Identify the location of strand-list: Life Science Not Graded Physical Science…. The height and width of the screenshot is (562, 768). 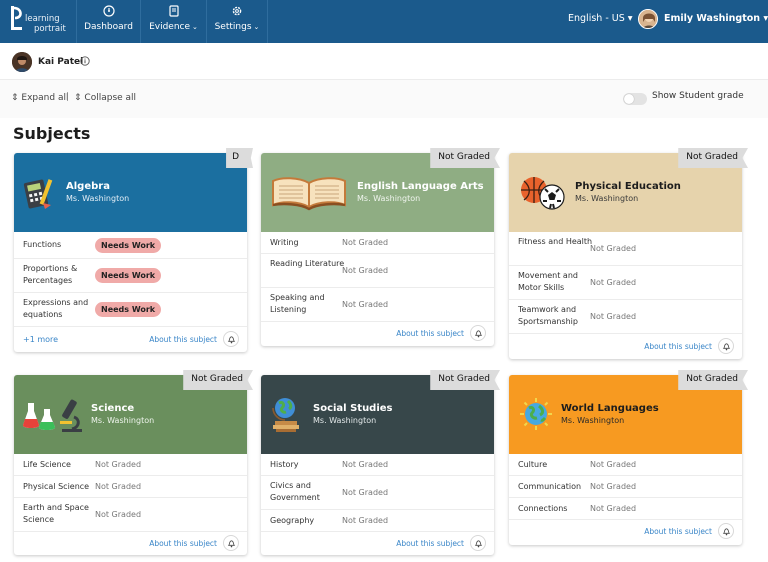
(130, 493).